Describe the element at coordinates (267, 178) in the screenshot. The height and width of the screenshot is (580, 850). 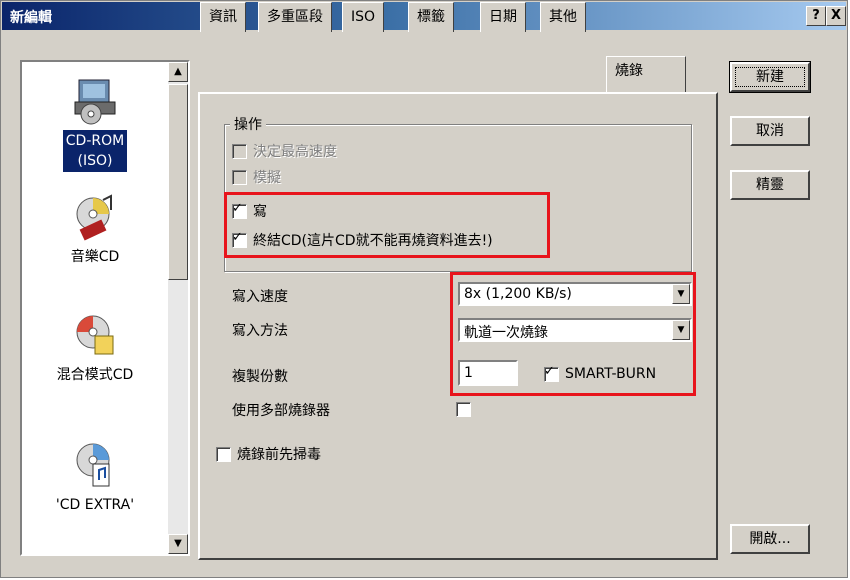
I see `checkbox-label: 模擬` at that location.